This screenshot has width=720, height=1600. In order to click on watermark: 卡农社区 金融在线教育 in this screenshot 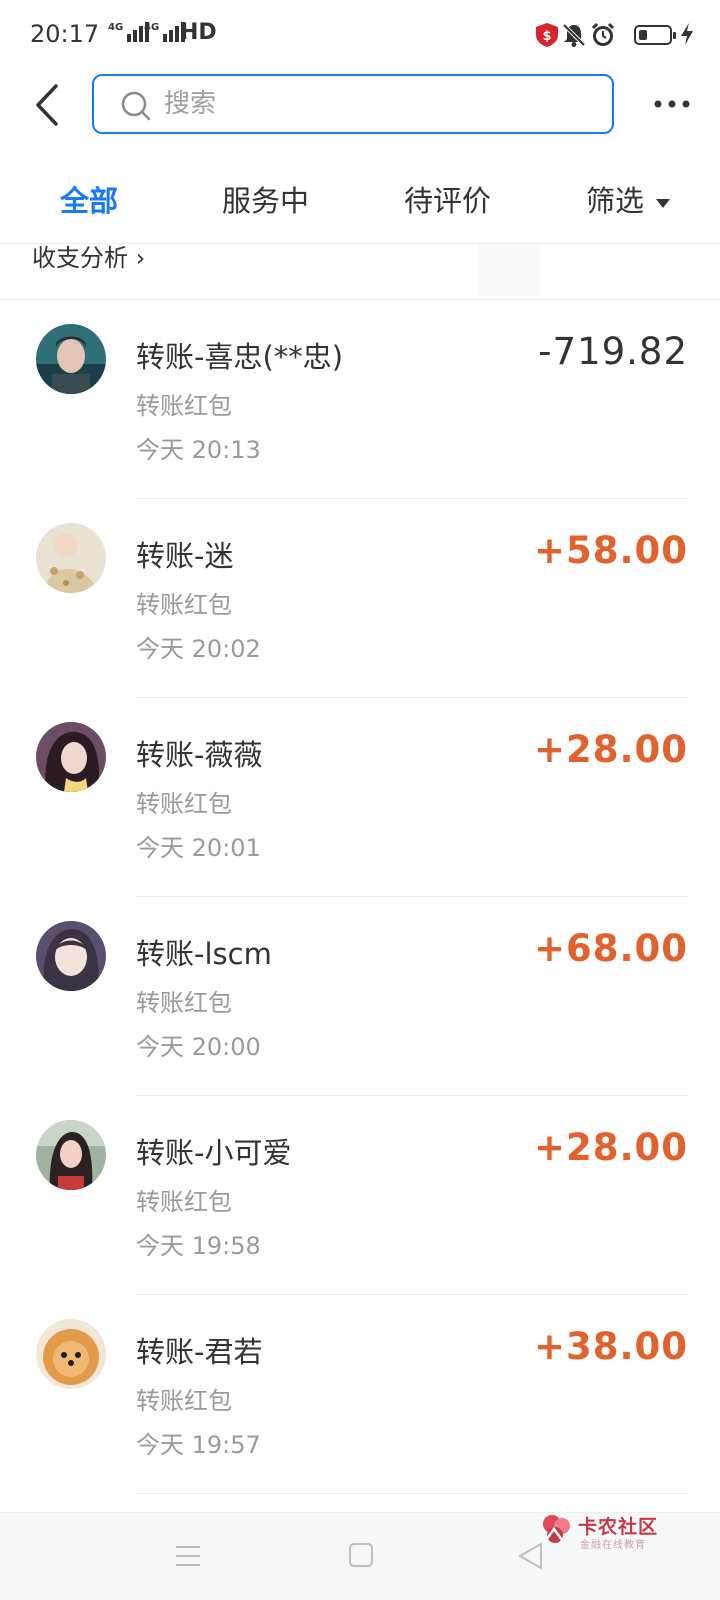, I will do `click(605, 1532)`.